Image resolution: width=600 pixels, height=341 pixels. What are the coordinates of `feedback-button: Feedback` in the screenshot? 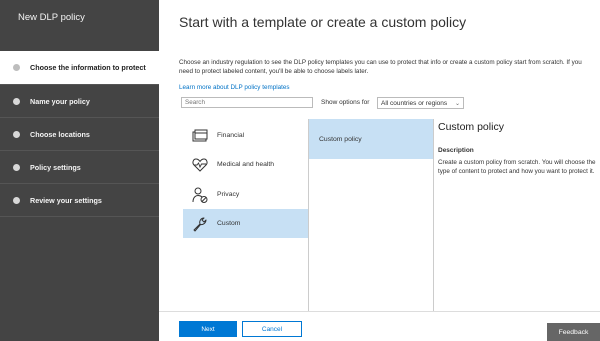 It's located at (573, 332).